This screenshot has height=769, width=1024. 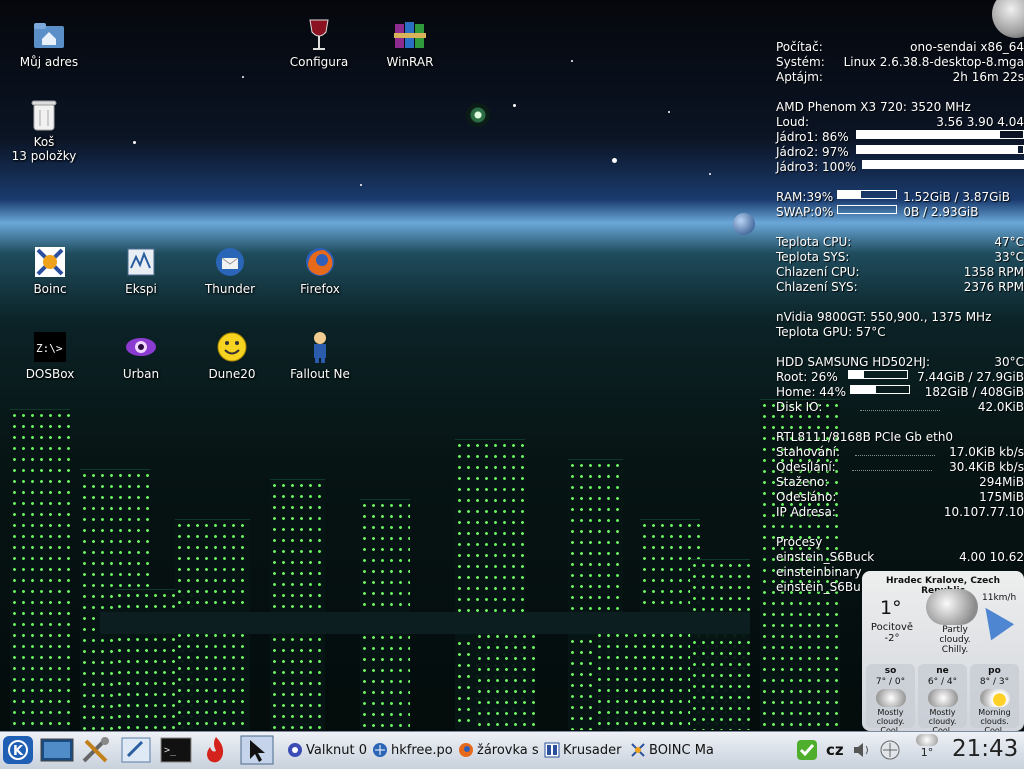 I want to click on desktop-icon-fallout: Fallout Ne, so click(x=320, y=355).